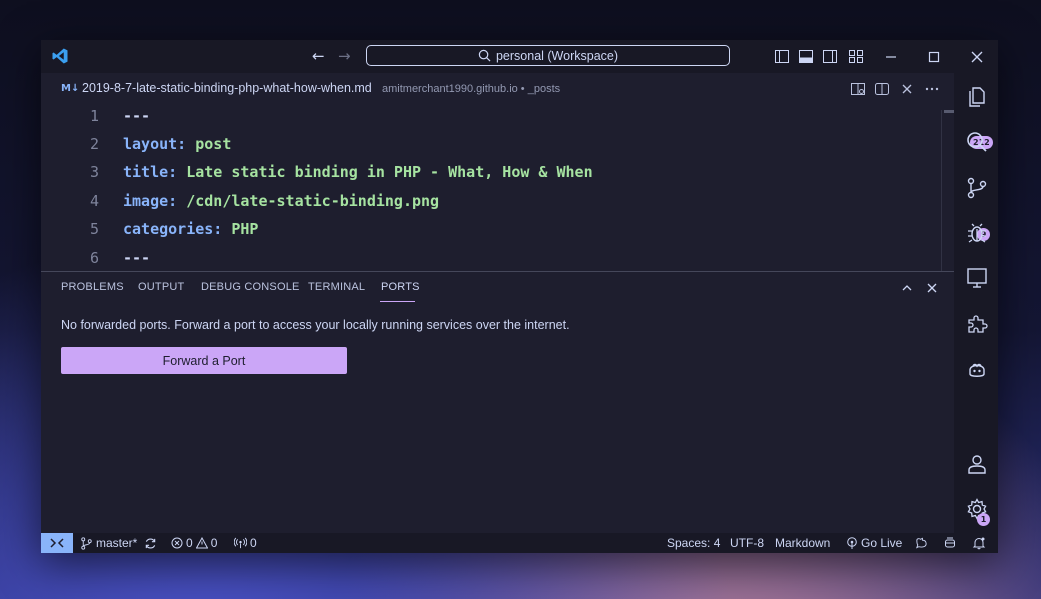 Image resolution: width=1041 pixels, height=599 pixels. I want to click on forward-port-button: Forward a Port, so click(204, 360).